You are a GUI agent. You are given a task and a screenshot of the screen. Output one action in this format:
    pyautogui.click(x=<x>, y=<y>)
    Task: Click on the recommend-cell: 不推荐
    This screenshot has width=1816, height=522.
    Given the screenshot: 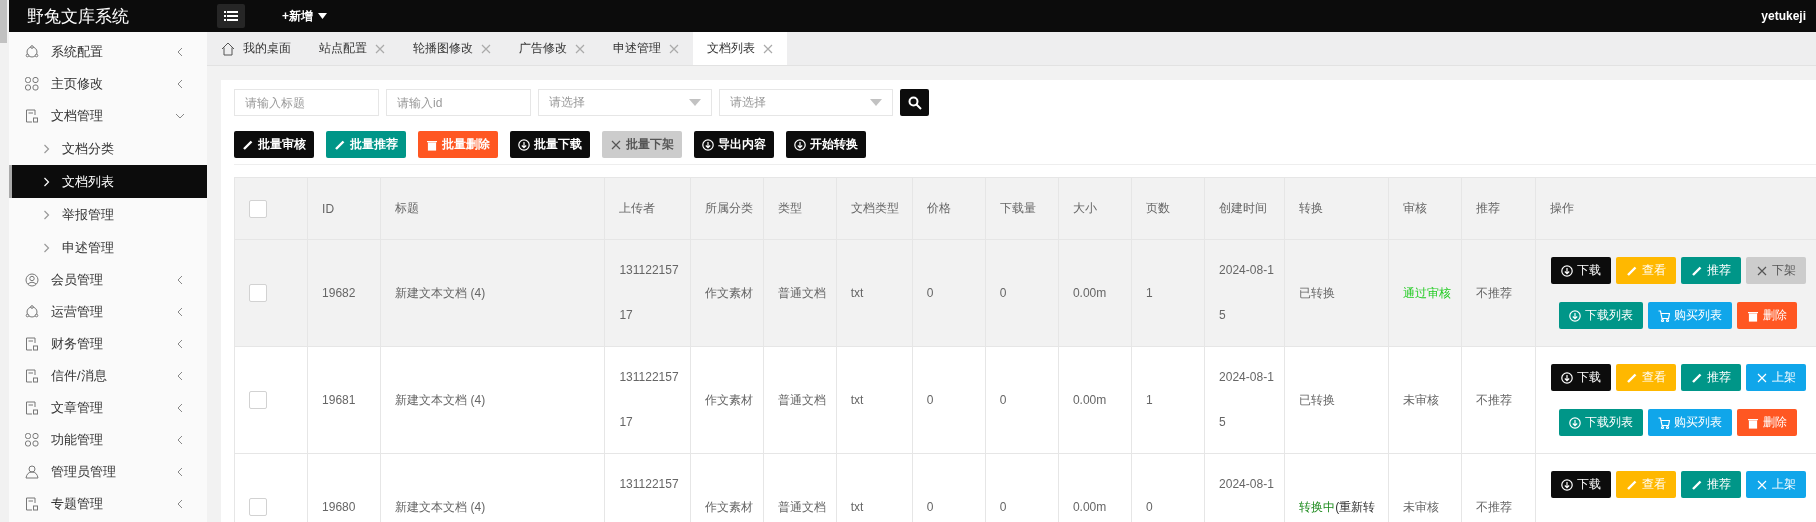 What is the action you would take?
    pyautogui.click(x=1494, y=292)
    